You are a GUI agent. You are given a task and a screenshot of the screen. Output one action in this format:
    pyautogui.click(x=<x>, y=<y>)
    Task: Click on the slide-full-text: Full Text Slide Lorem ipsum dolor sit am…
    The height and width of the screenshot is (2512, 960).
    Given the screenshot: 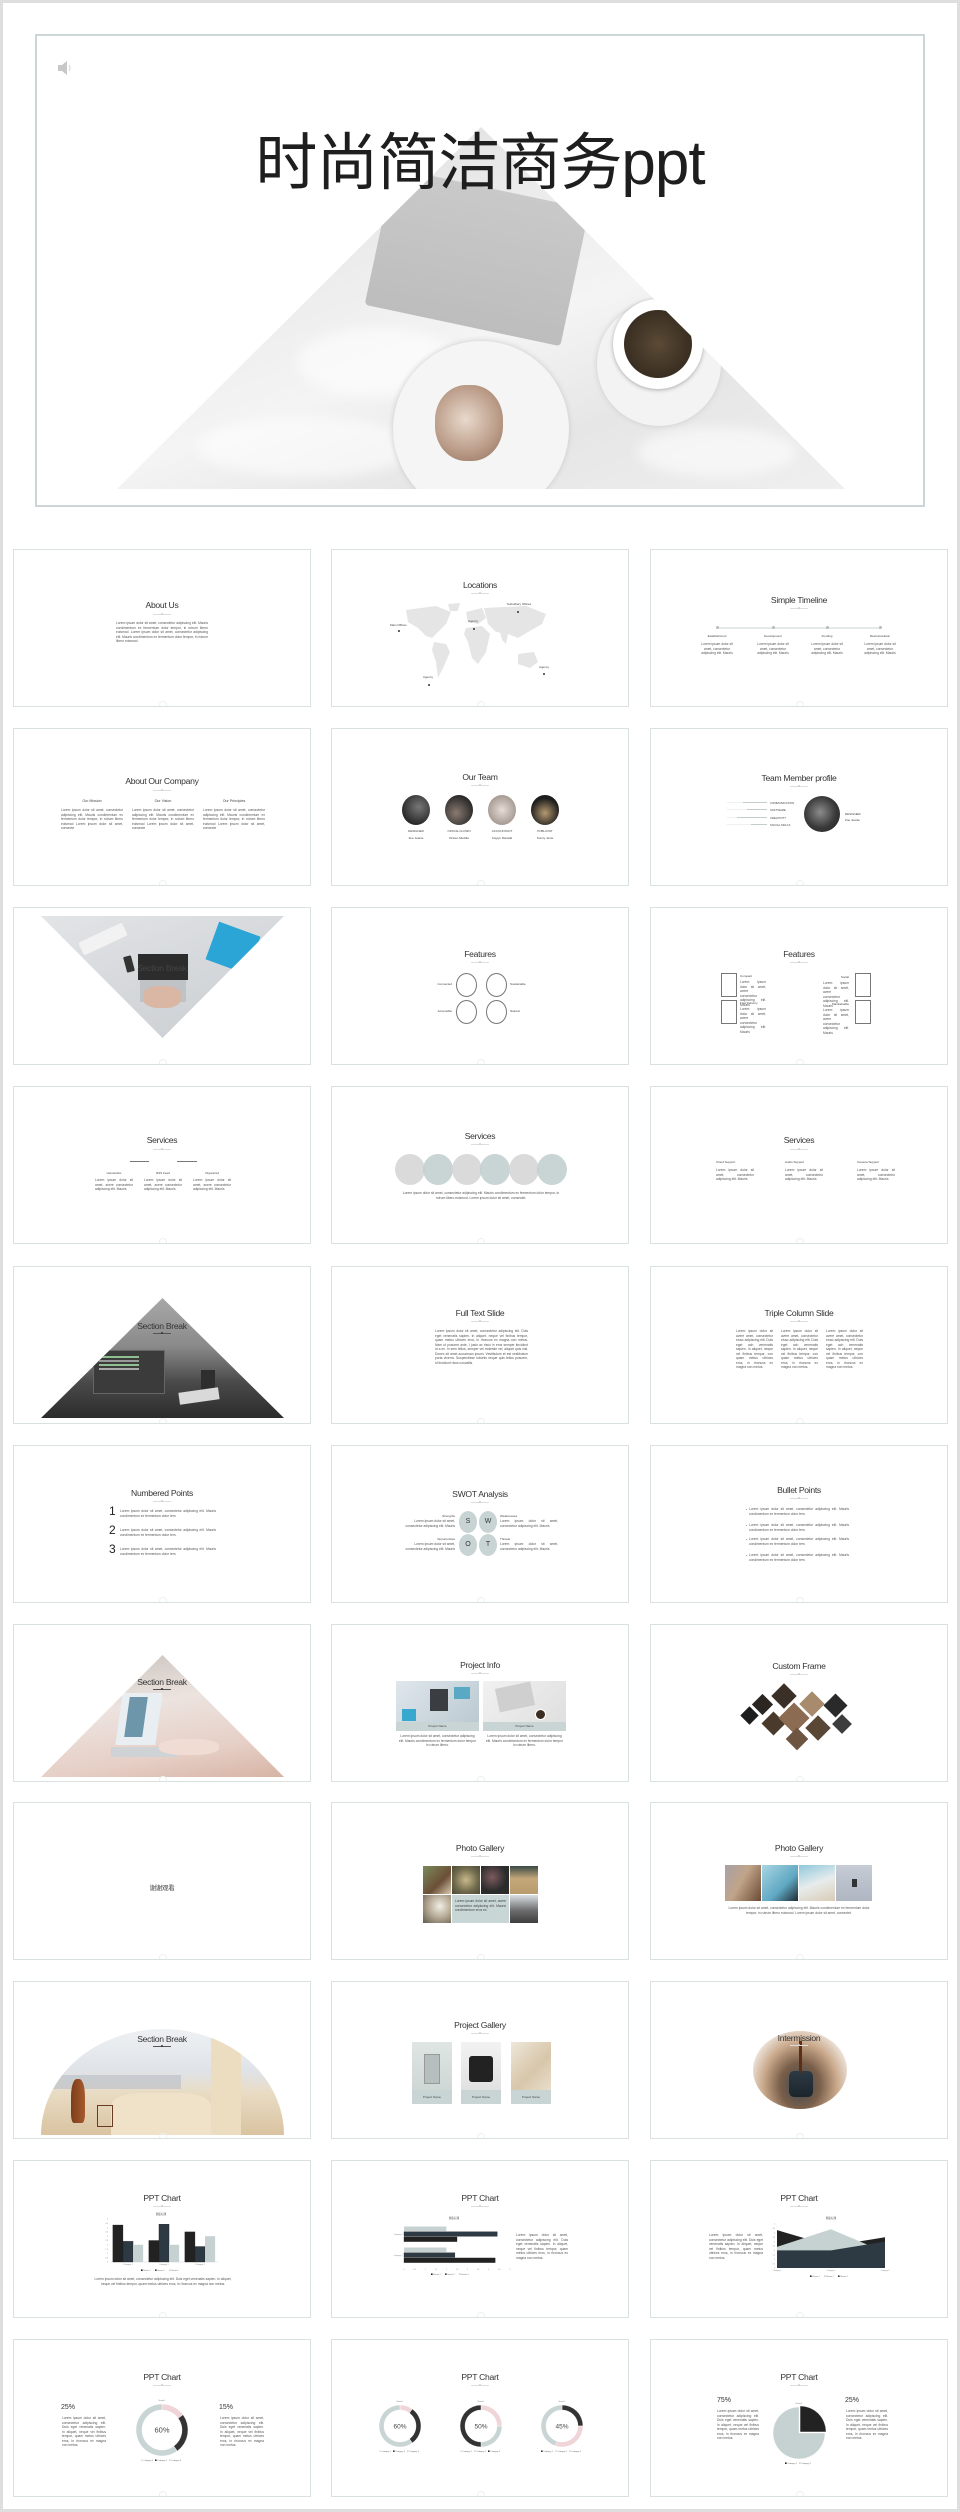 What is the action you would take?
    pyautogui.click(x=480, y=1345)
    